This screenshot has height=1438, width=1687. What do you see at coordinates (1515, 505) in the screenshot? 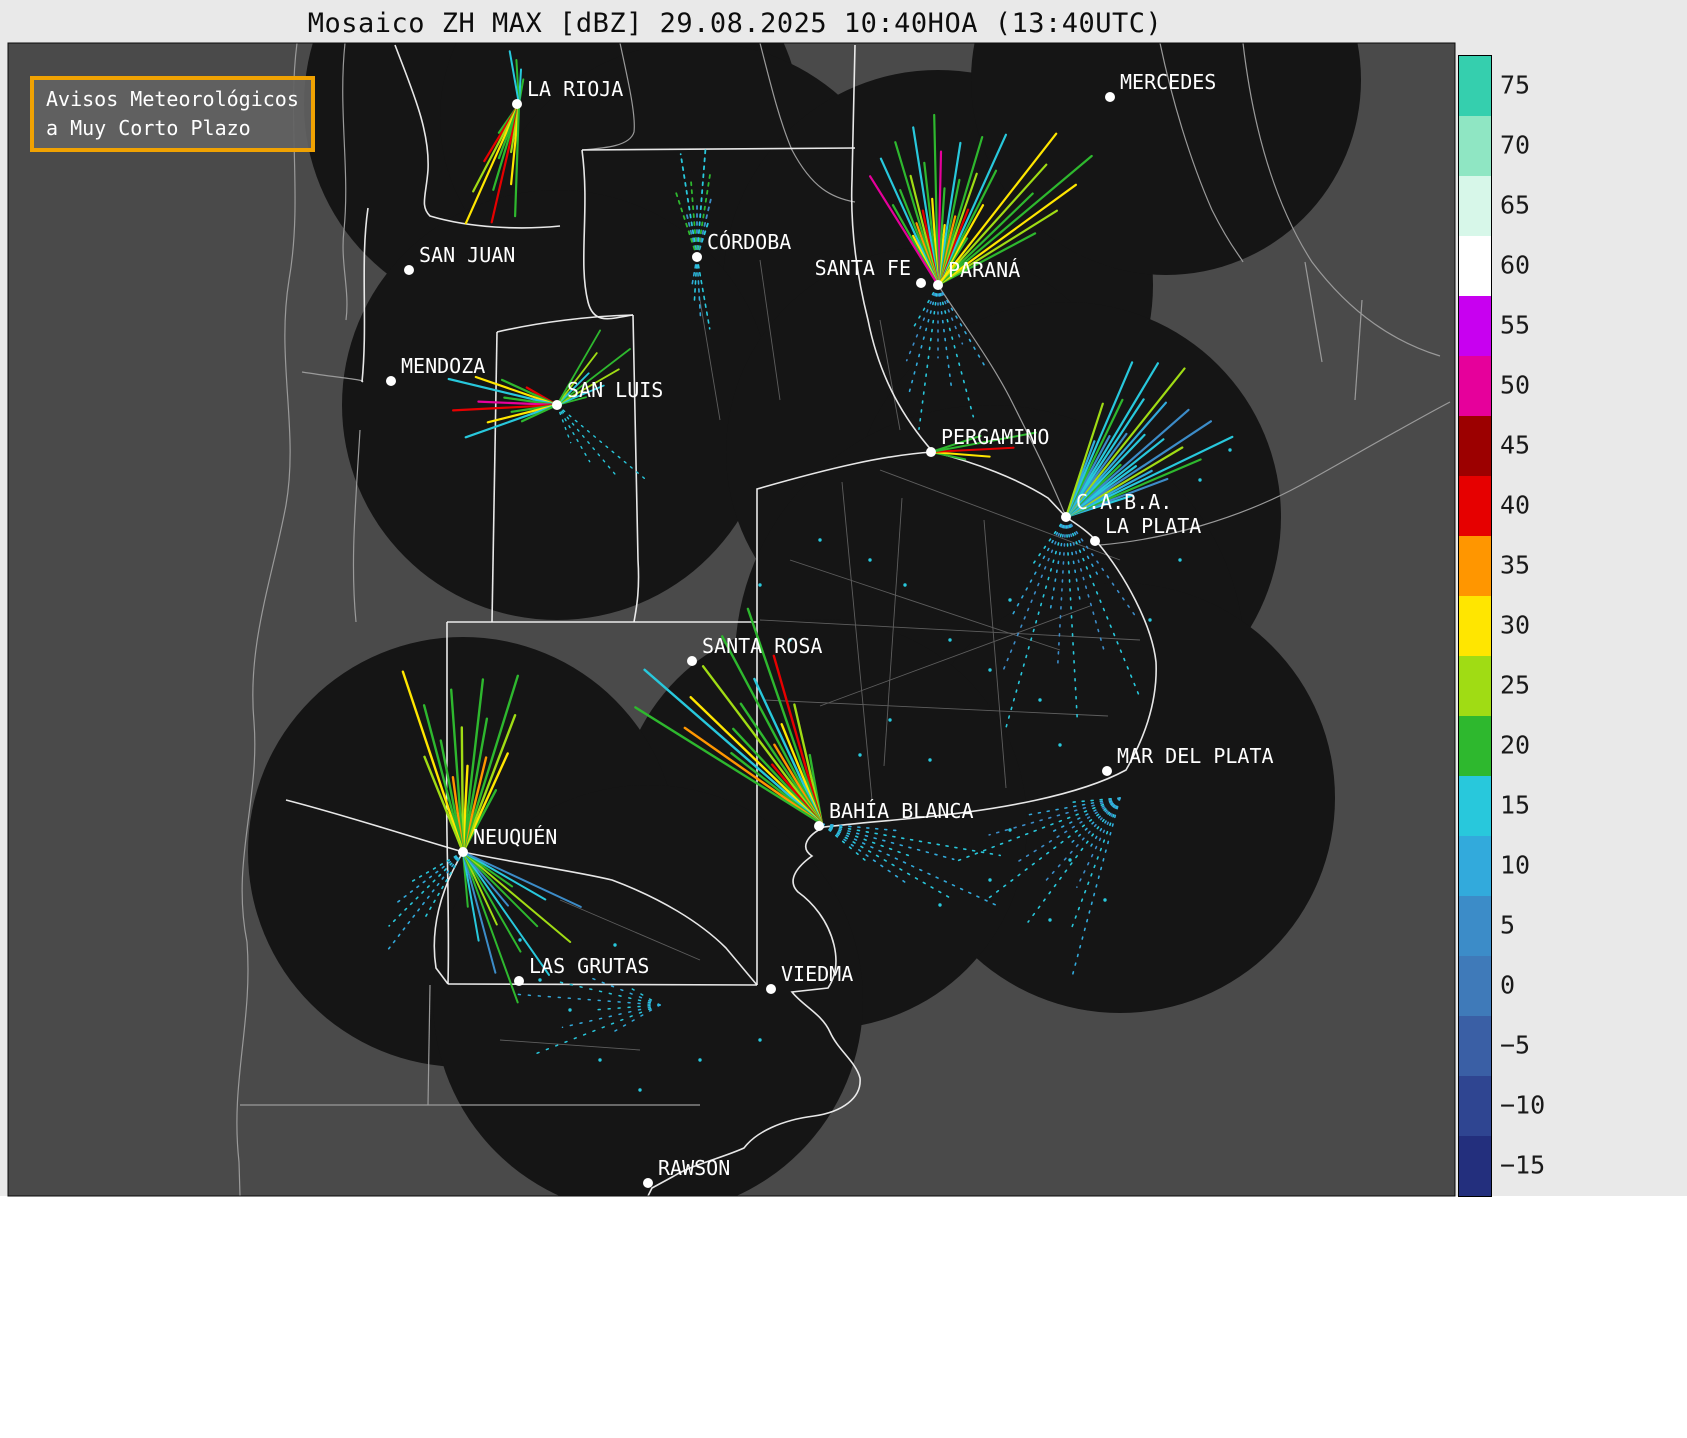
I see `colorbar-tick-label: 40` at bounding box center [1515, 505].